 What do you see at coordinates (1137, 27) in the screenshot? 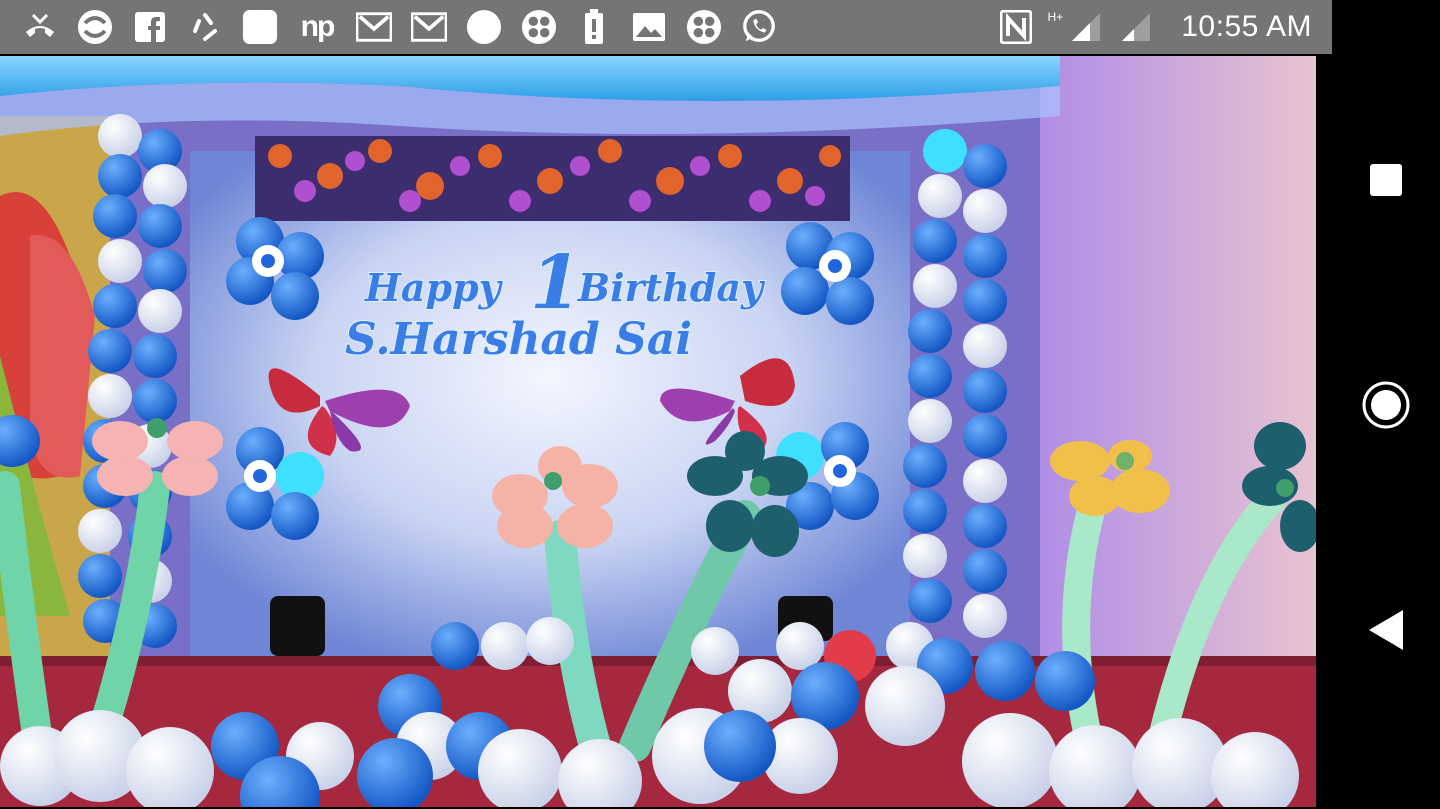
I see `signal-icon-secondary` at bounding box center [1137, 27].